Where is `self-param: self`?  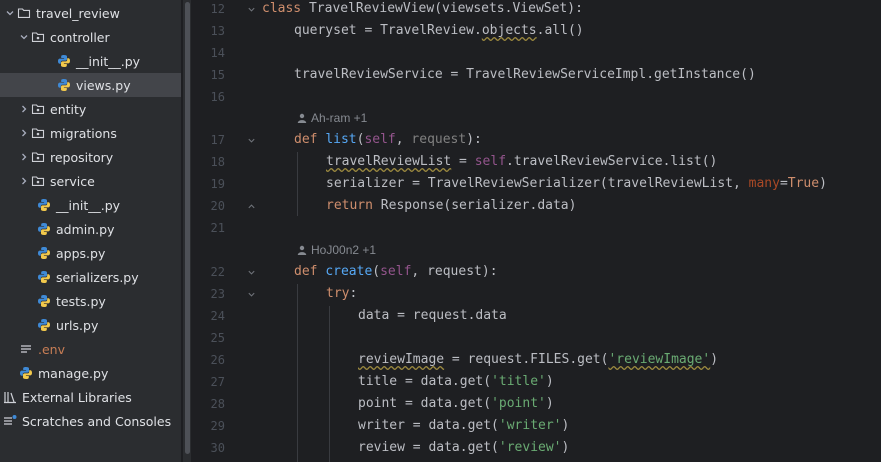 self-param: self is located at coordinates (380, 139).